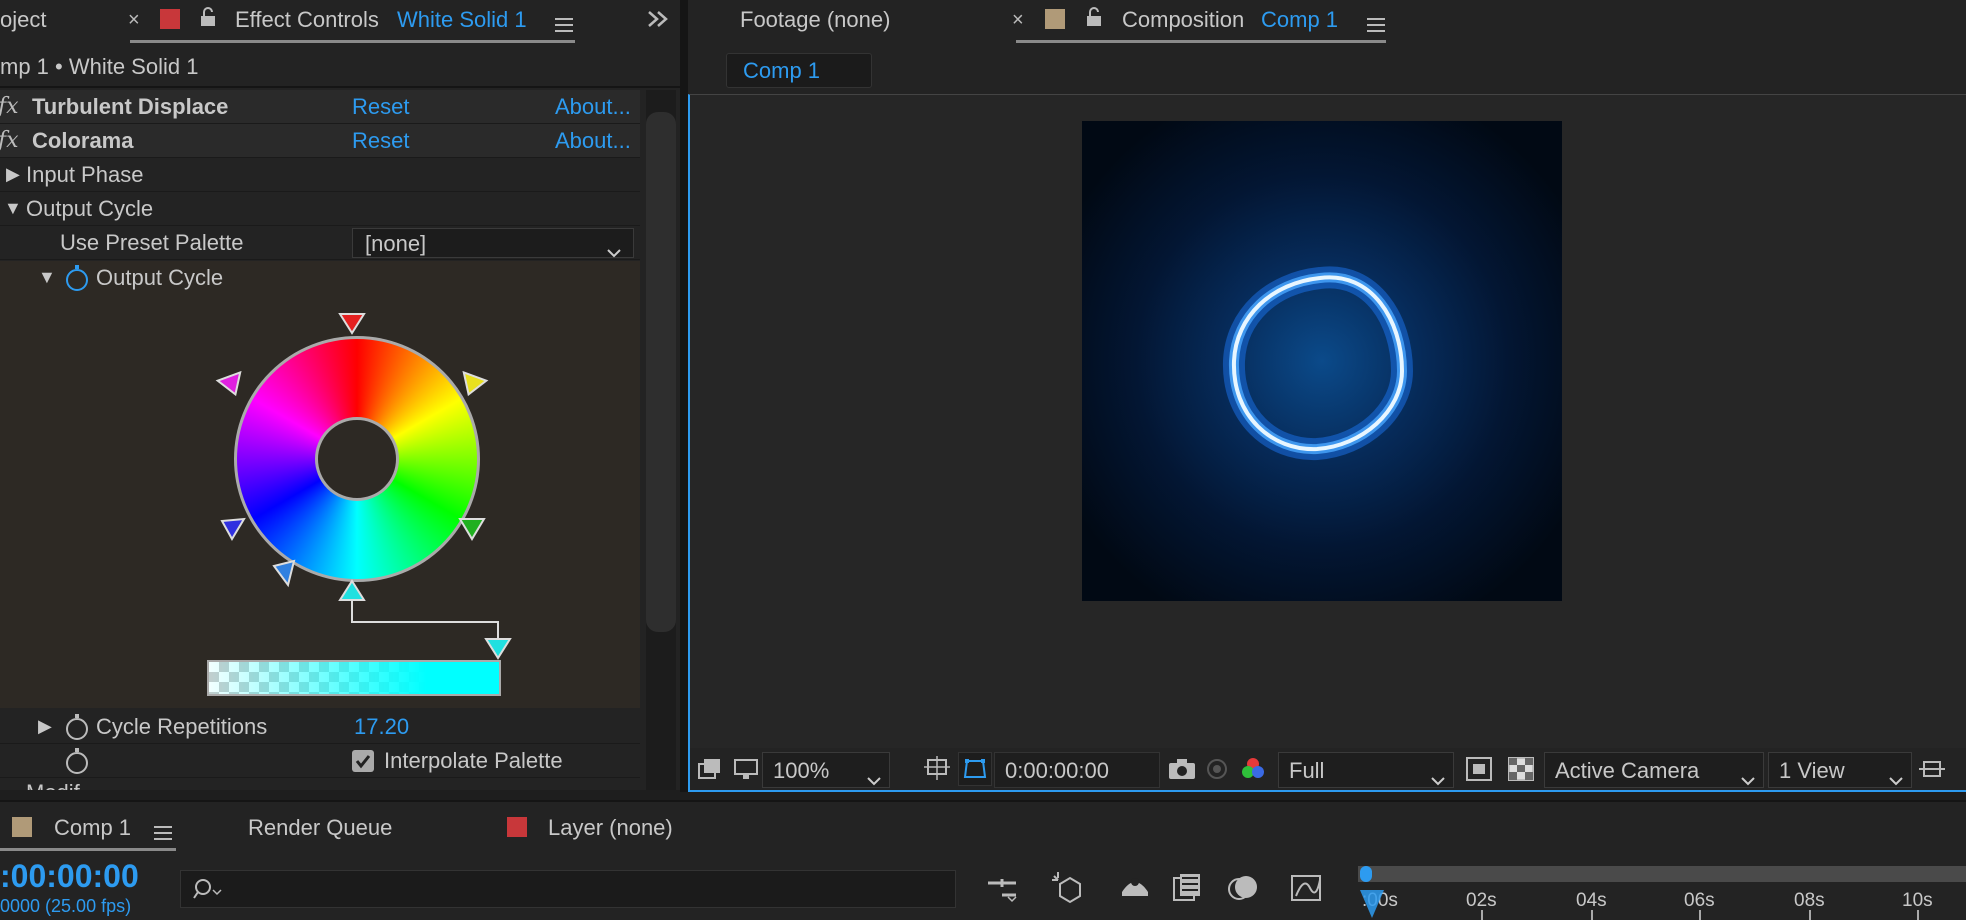  I want to click on effect-name: Colorama, so click(83, 140).